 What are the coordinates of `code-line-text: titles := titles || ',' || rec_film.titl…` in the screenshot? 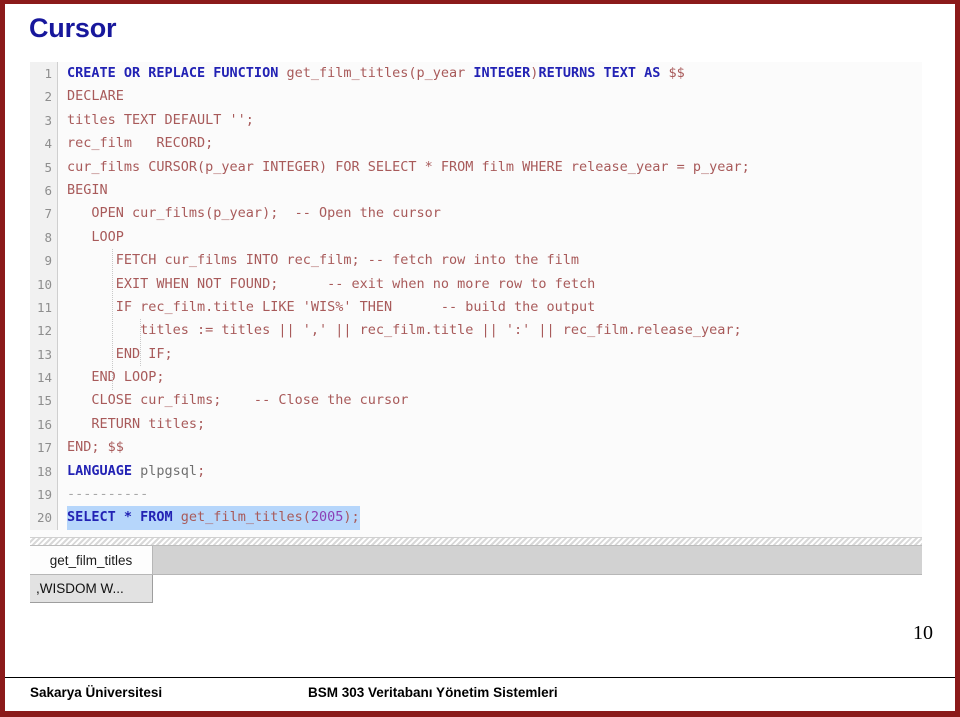 It's located at (490, 330).